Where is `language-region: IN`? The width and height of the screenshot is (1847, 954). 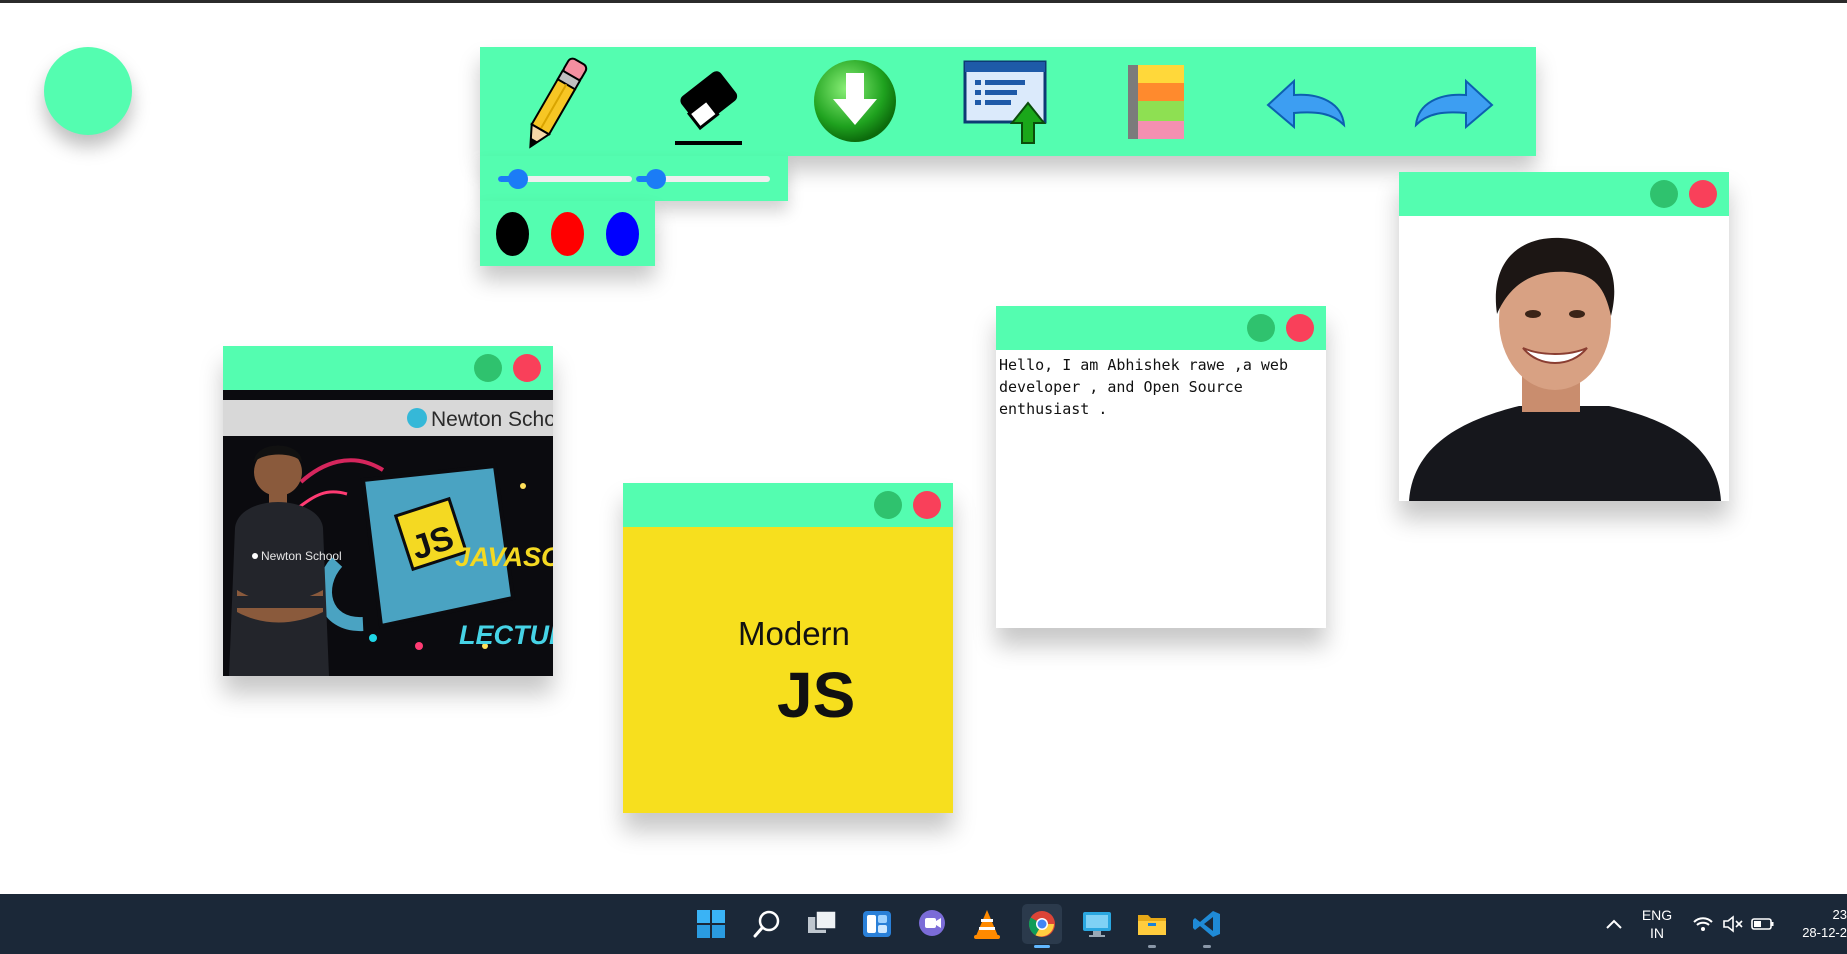
language-region: IN is located at coordinates (1657, 933).